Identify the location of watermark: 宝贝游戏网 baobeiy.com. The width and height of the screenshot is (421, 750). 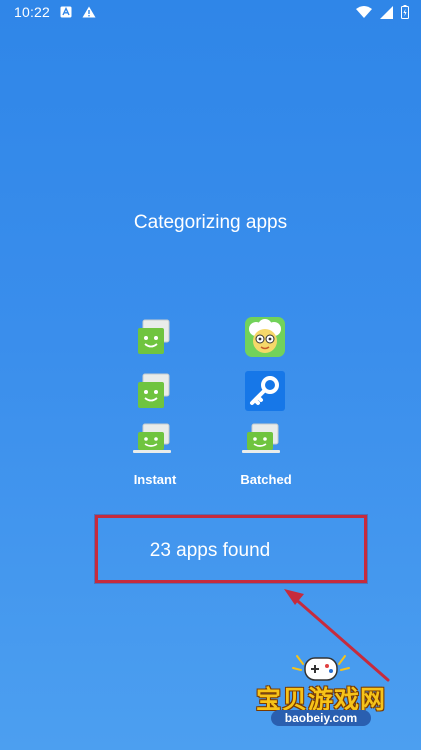
(321, 700).